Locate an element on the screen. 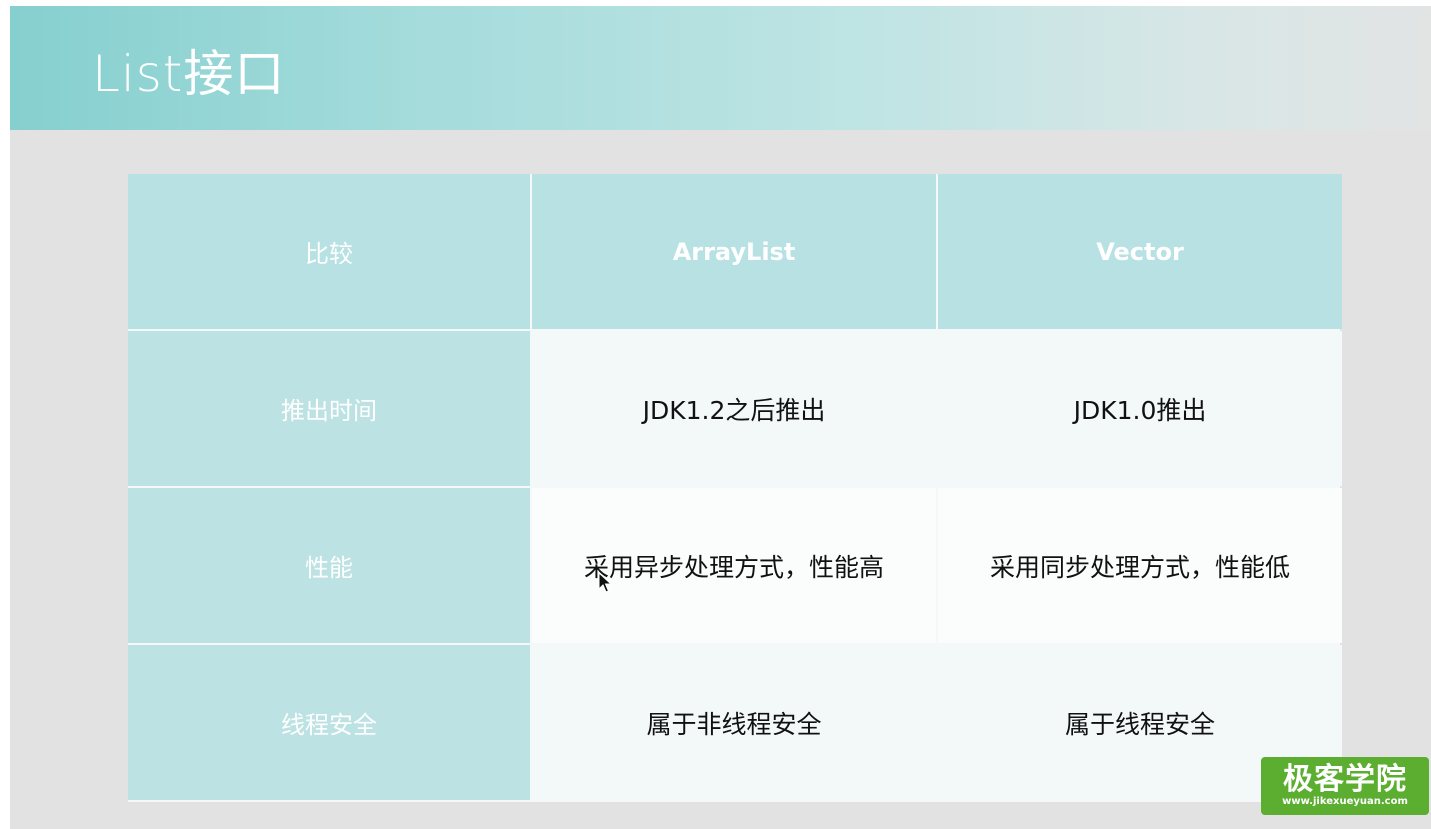  cell-vector-release-time: JDK1.0推出 is located at coordinates (1140, 408).